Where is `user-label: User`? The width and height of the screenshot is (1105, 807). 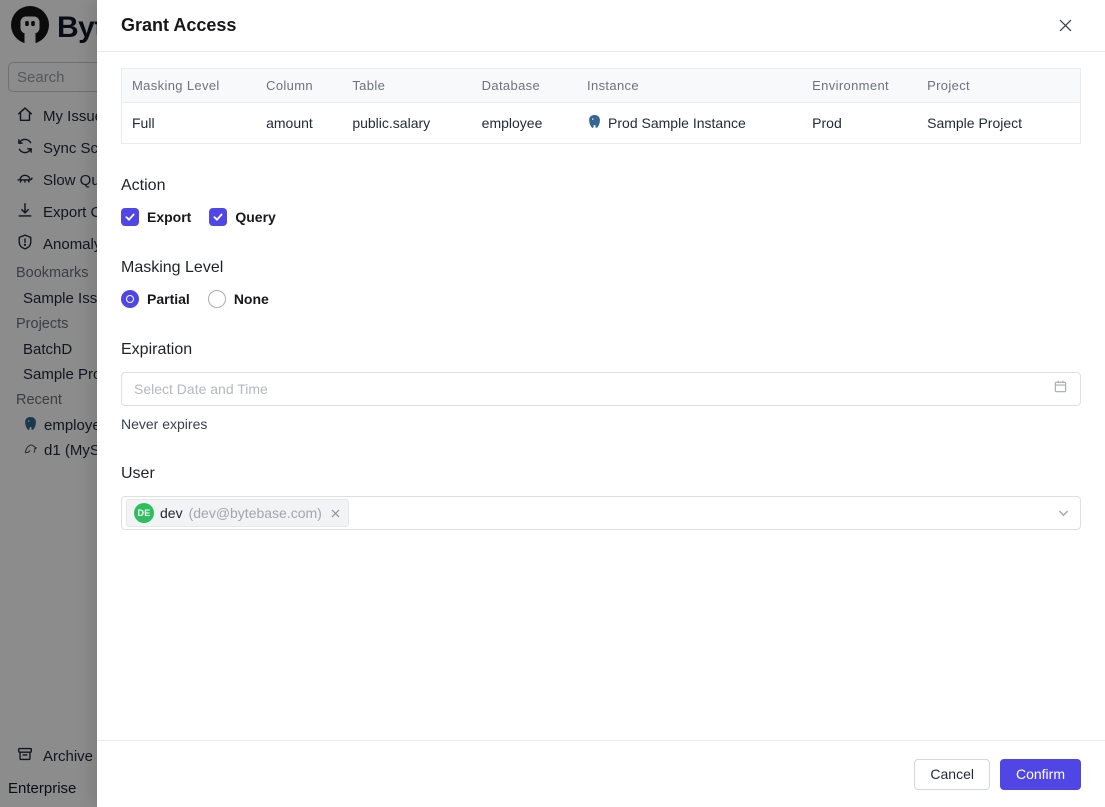
user-label: User is located at coordinates (138, 473).